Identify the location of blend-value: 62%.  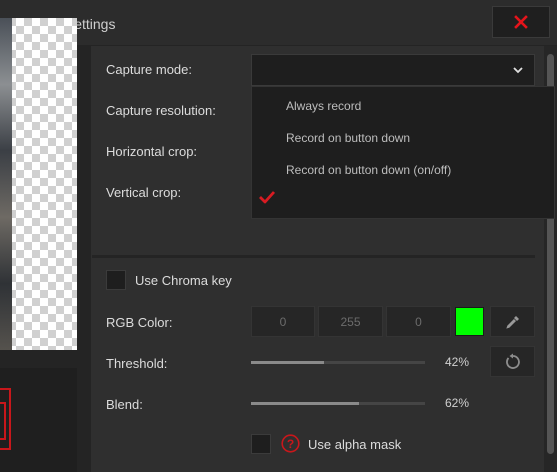
(457, 403).